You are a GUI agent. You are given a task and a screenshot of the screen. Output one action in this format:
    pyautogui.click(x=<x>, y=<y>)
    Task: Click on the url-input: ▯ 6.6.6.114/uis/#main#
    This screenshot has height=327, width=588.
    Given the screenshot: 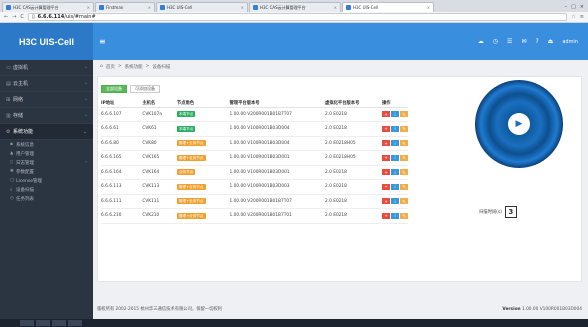 What is the action you would take?
    pyautogui.click(x=297, y=17)
    